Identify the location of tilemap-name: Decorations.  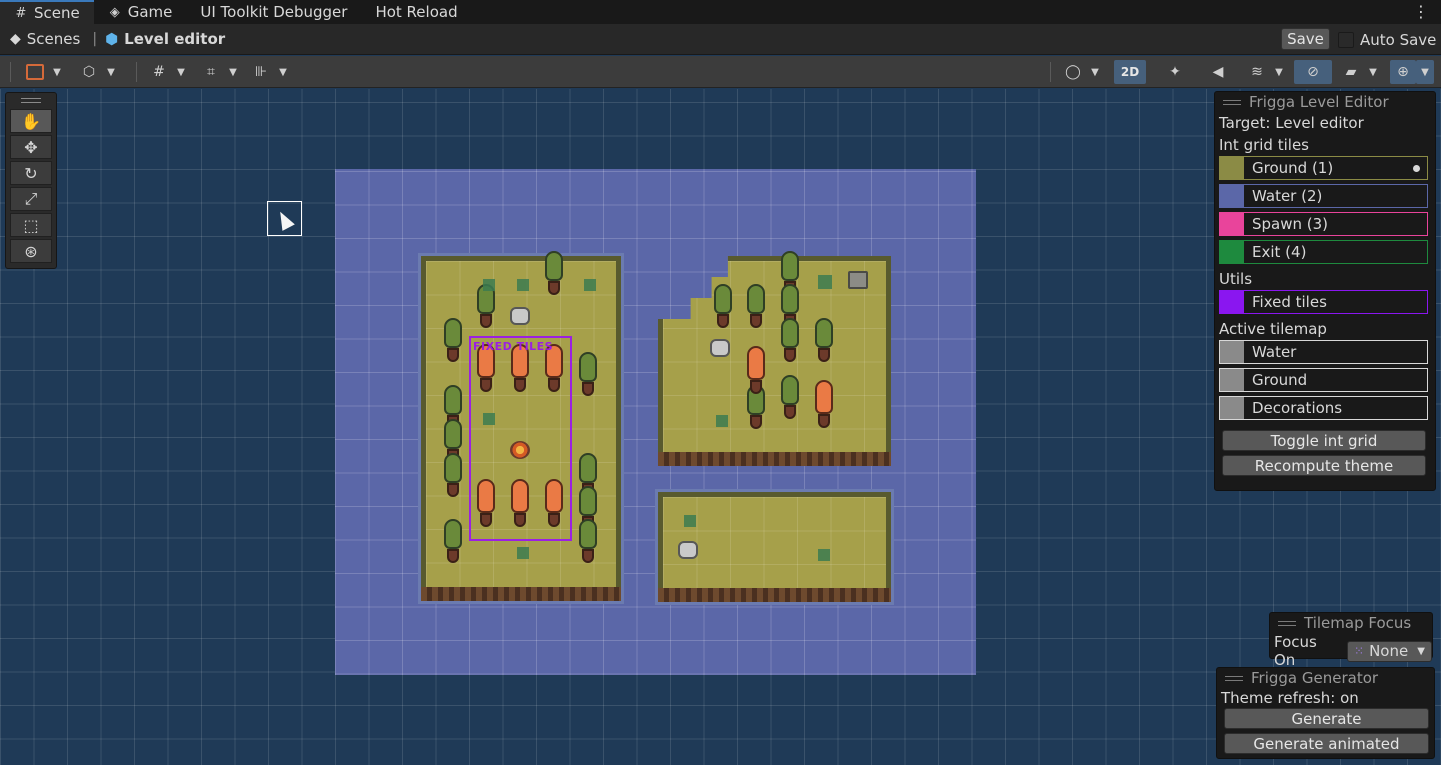
(1297, 408).